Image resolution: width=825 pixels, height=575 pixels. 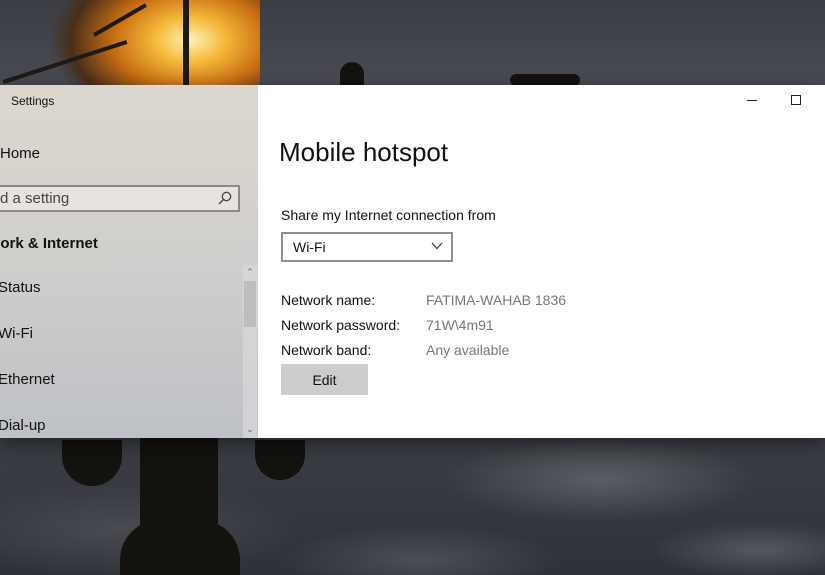 What do you see at coordinates (367, 247) in the screenshot?
I see `share-connection-dropdown: Wi-Fi` at bounding box center [367, 247].